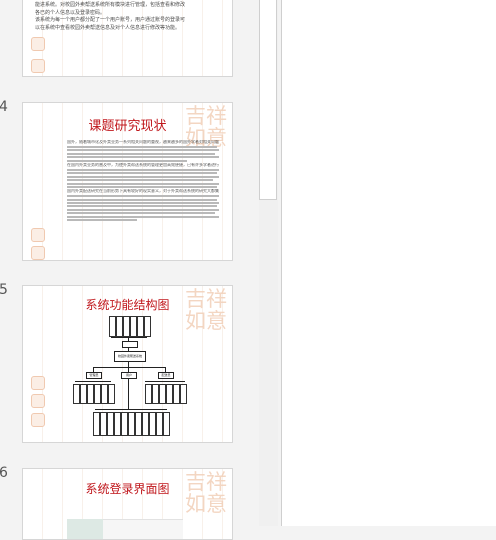  I want to click on diagram-root-node: 校园外卖帮送系统, so click(130, 356).